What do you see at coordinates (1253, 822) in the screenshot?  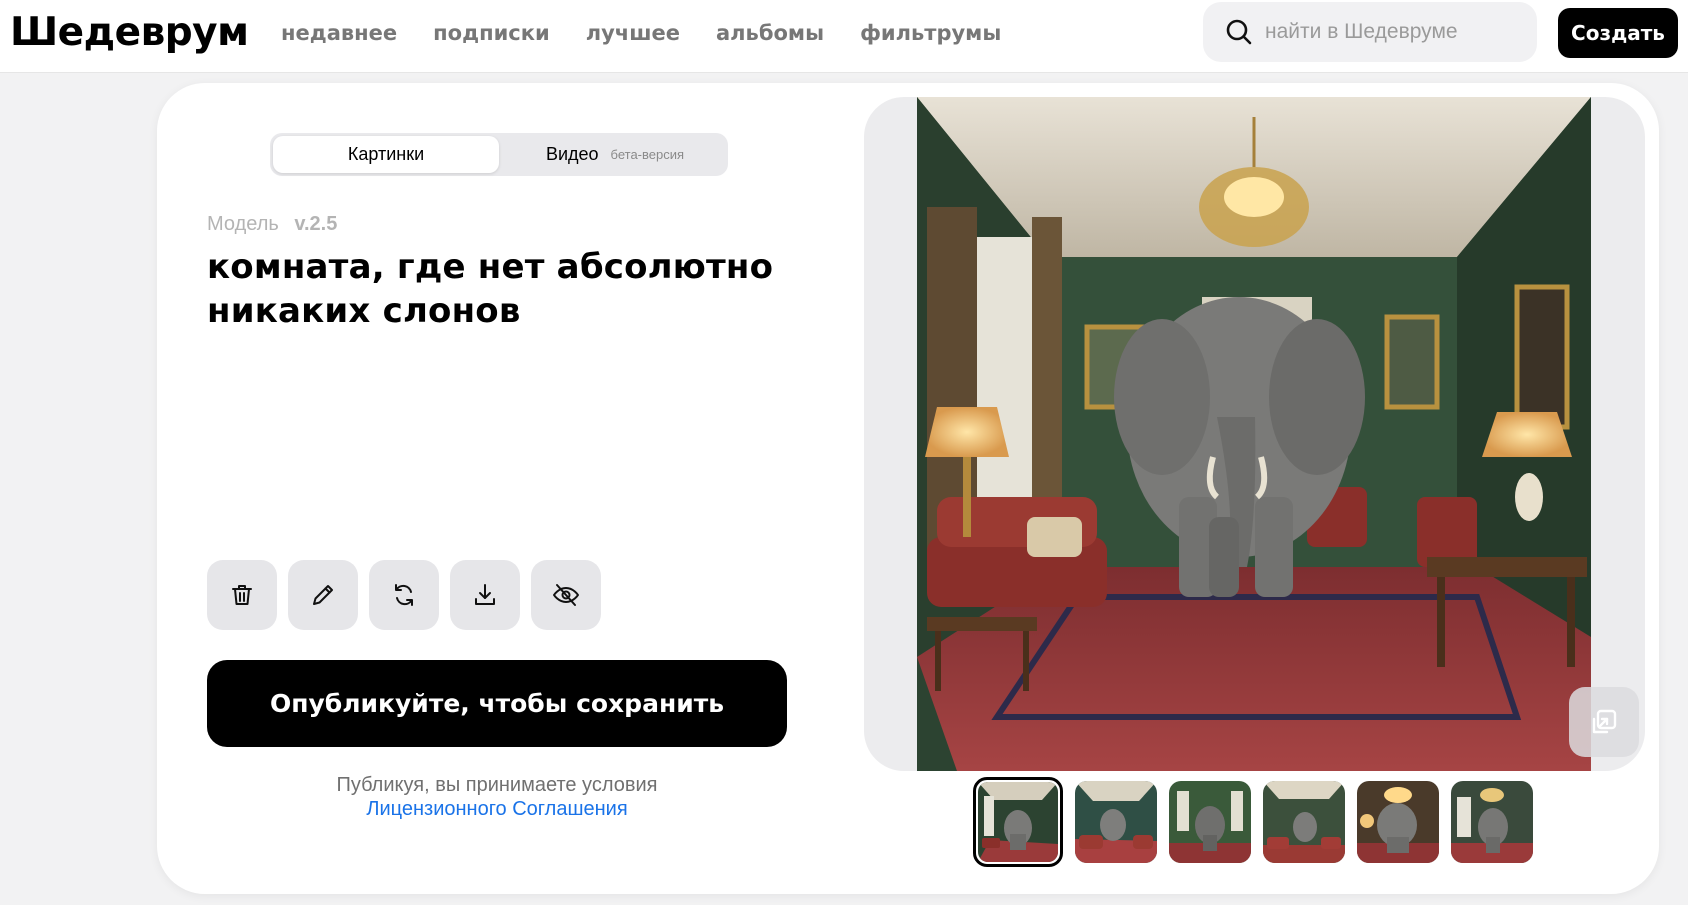 I see `thumbnail-strip` at bounding box center [1253, 822].